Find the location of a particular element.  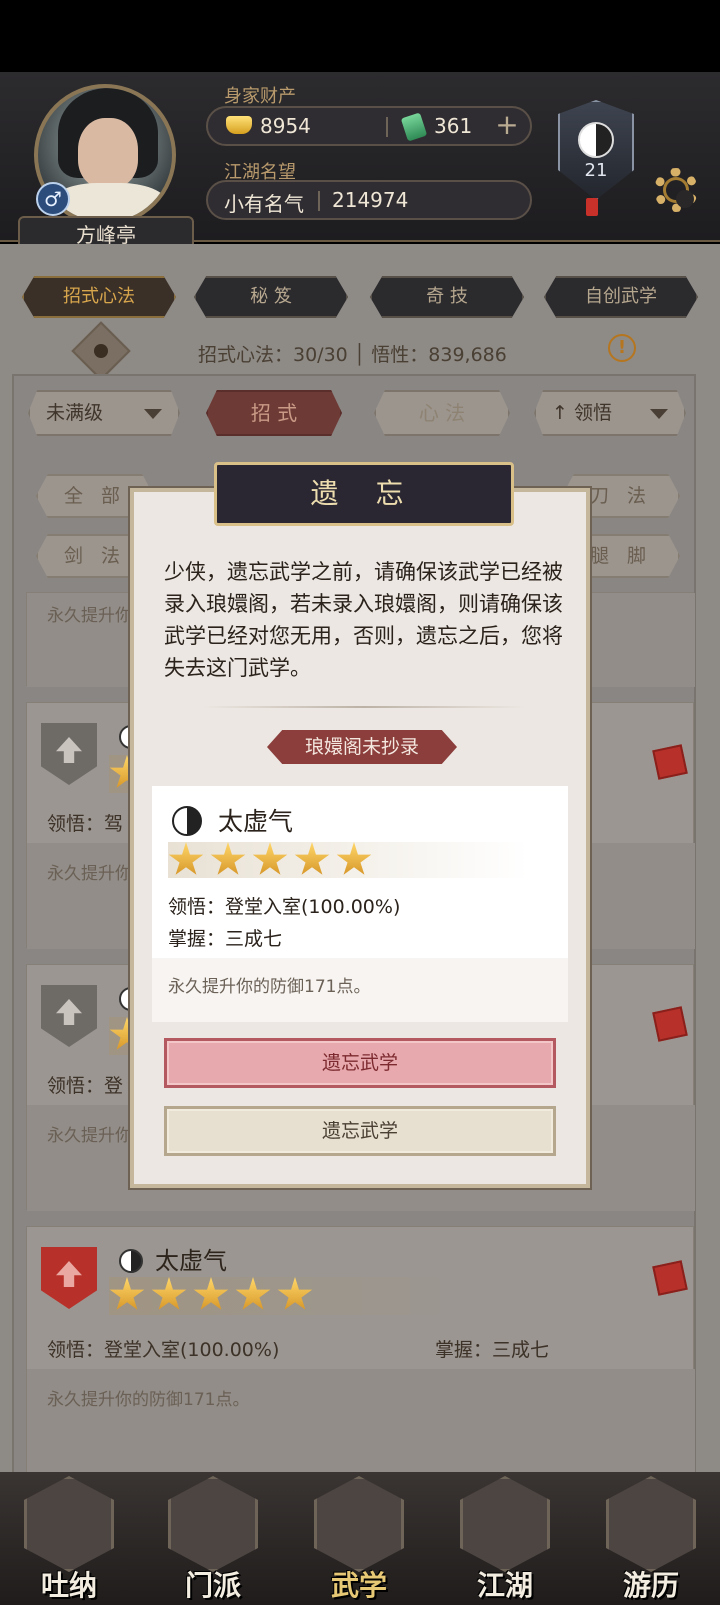

yin-yang-icon is located at coordinates (187, 821).